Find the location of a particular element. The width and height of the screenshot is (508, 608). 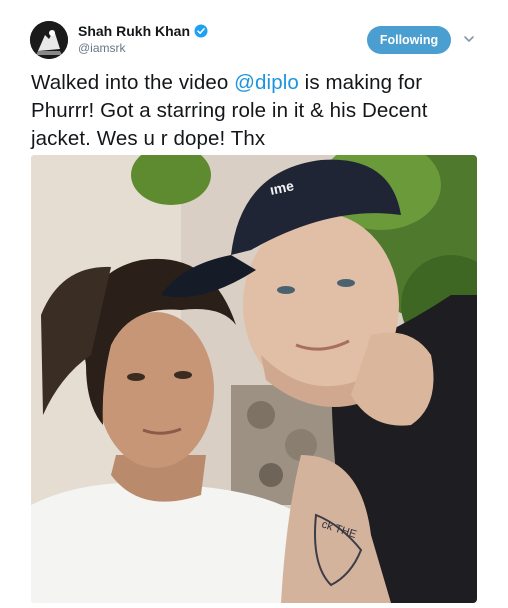

author-display-name: Shah Rukh Khan is located at coordinates (134, 31).